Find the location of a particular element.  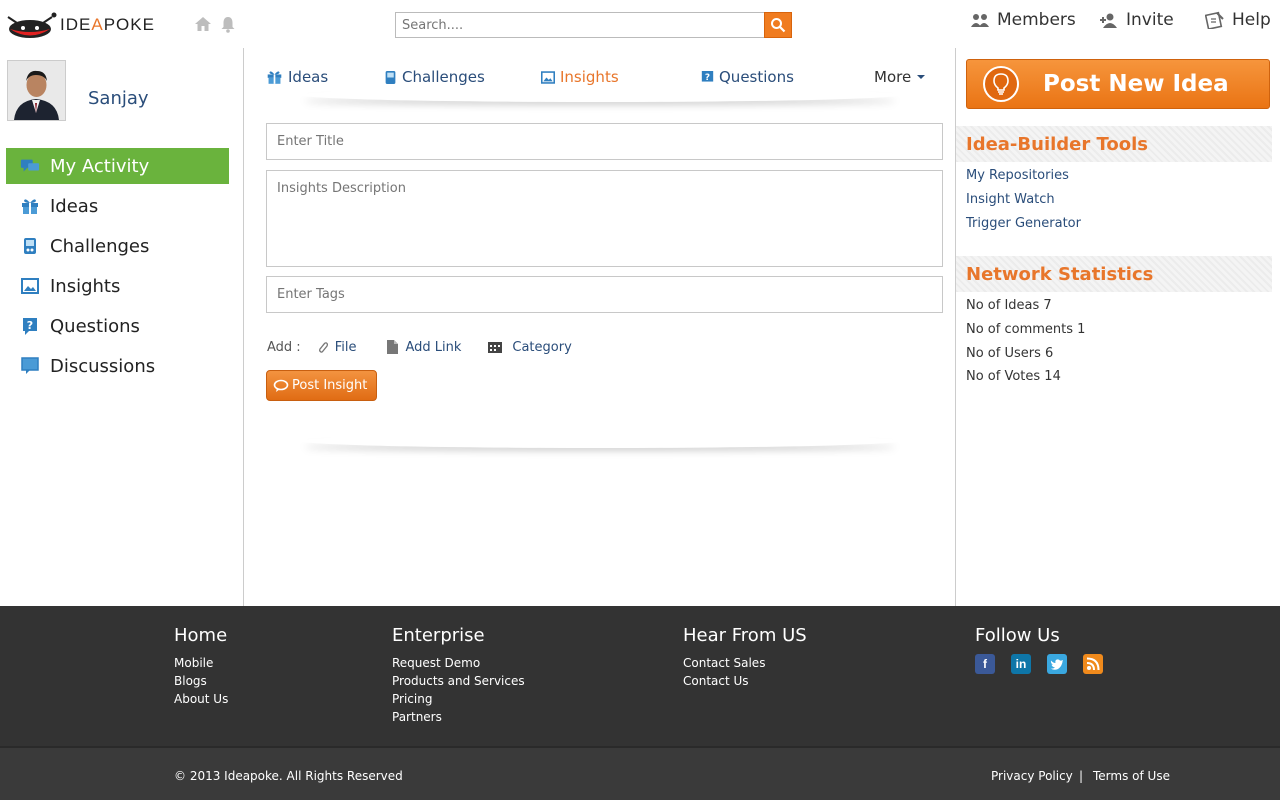

search-icon is located at coordinates (778, 25).